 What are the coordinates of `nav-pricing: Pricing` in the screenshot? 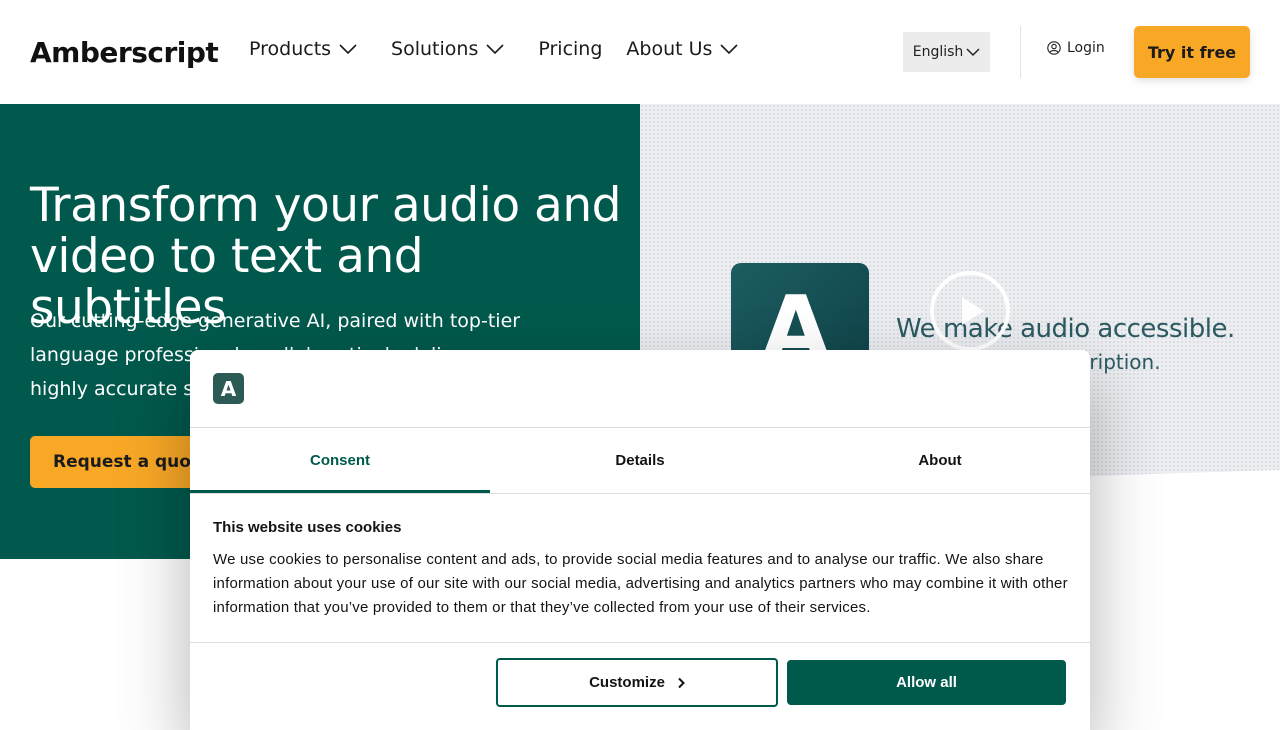 It's located at (570, 49).